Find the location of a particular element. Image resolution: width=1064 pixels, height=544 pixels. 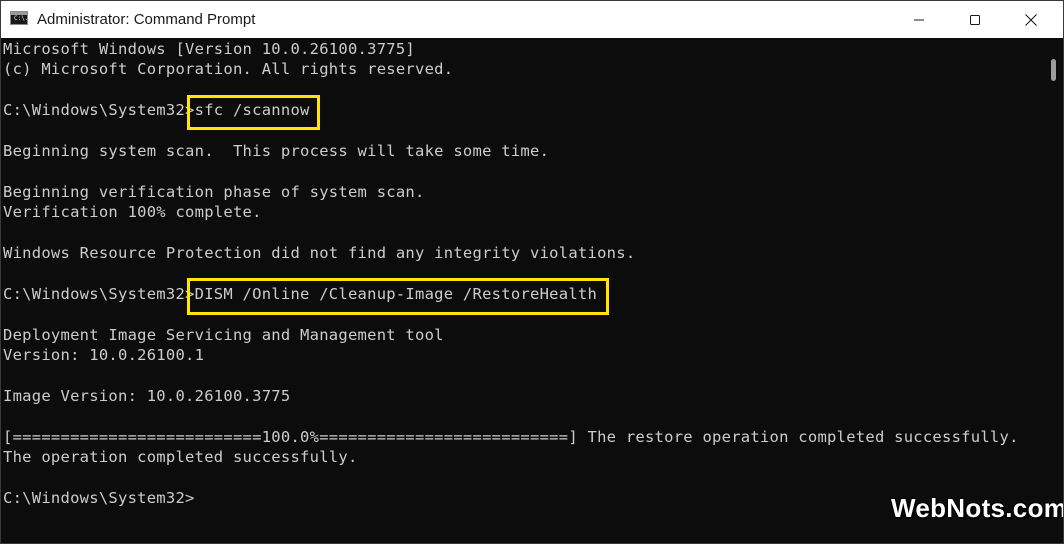

window-title: Administrator: Command Prompt is located at coordinates (146, 19).